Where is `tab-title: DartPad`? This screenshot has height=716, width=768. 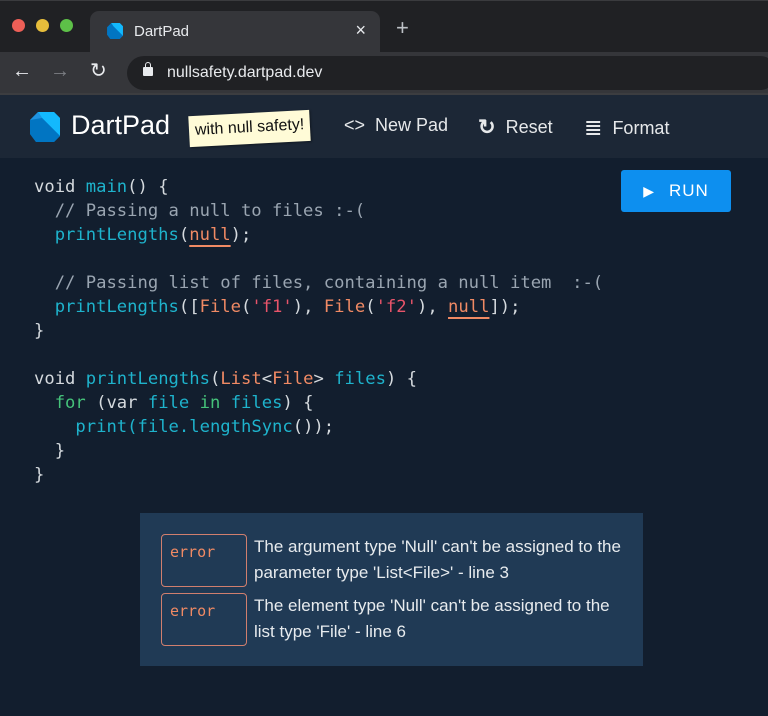
tab-title: DartPad is located at coordinates (162, 31).